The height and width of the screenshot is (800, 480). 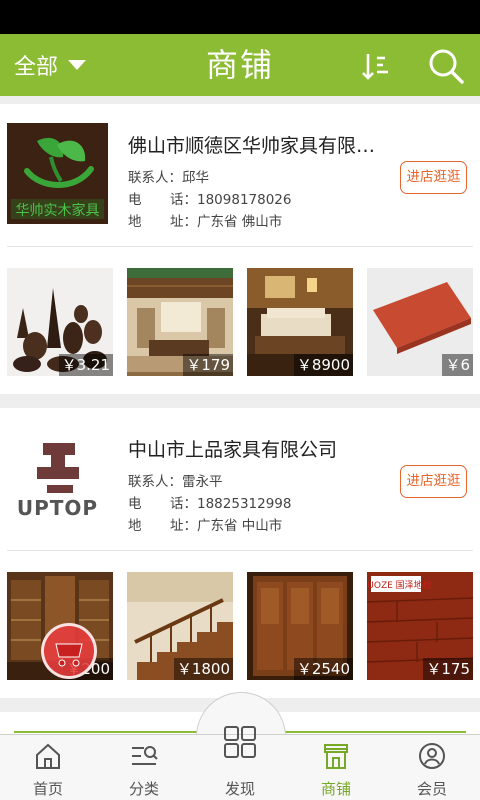 I want to click on tab-shop: 商铺, so click(x=336, y=767).